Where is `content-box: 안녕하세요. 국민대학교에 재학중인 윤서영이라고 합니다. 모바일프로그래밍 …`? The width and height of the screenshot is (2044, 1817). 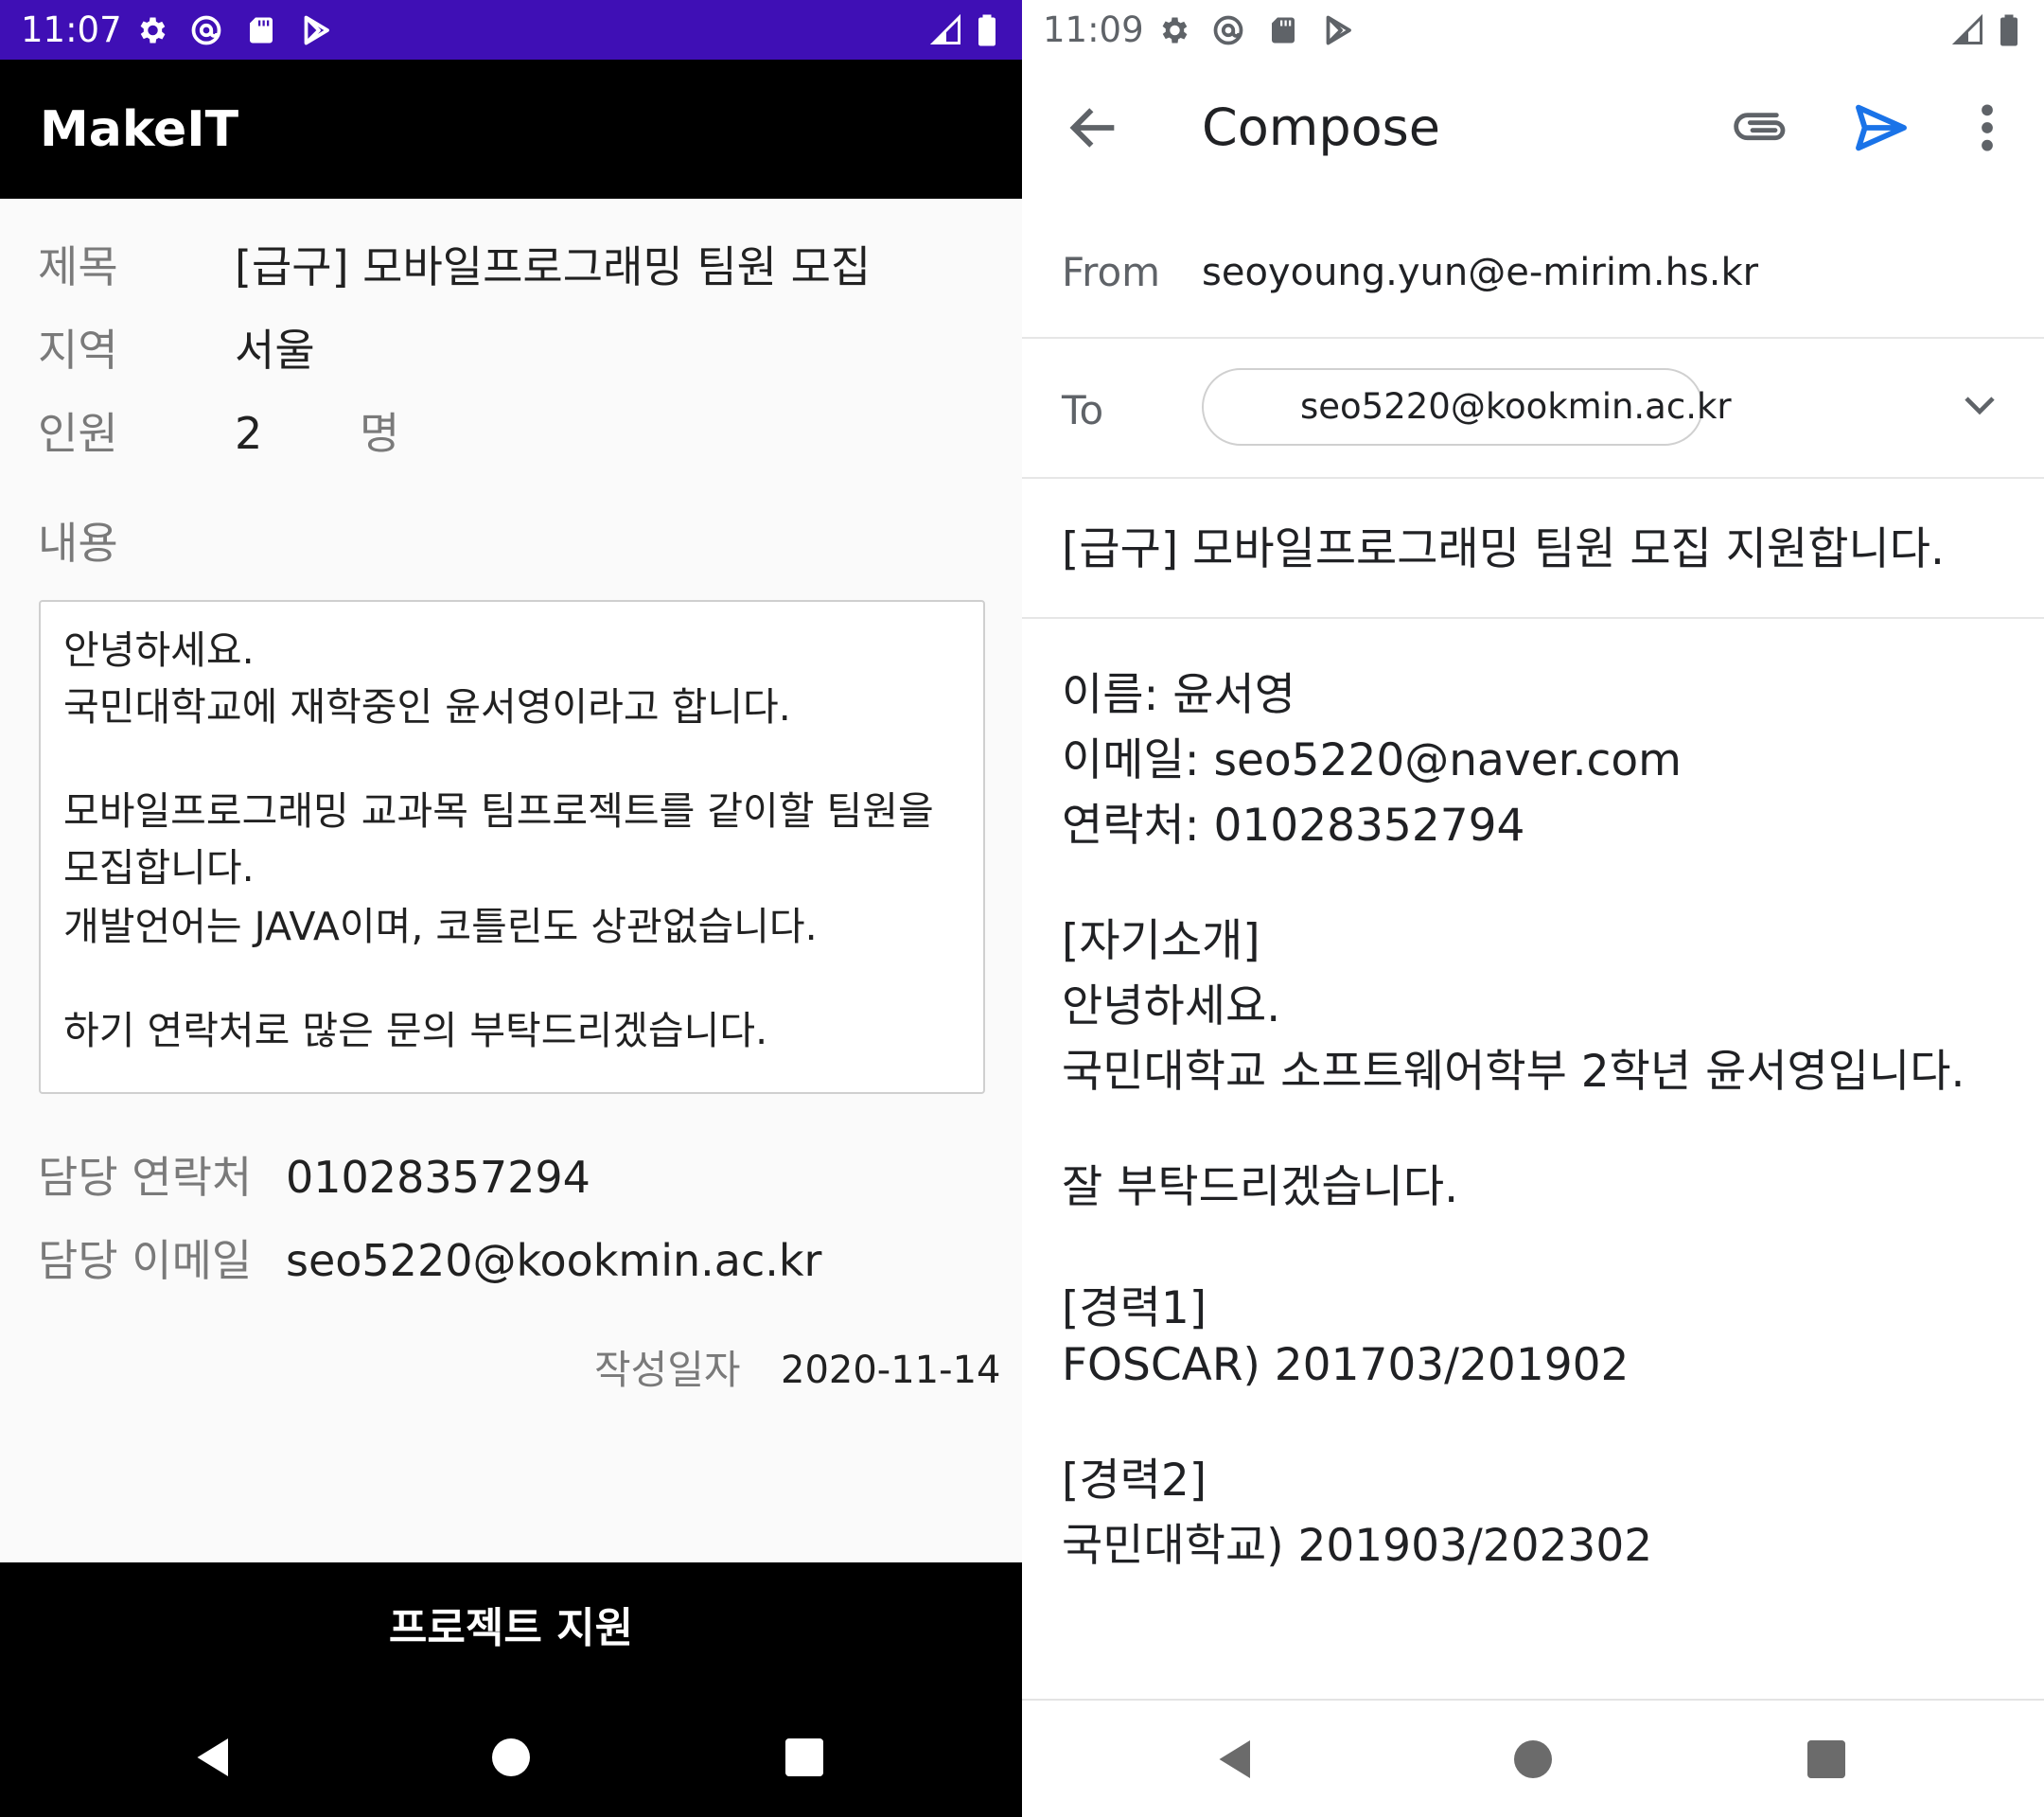
content-box: 안녕하세요. 국민대학교에 재학중인 윤서영이라고 합니다. 모바일프로그래밍 … is located at coordinates (512, 847).